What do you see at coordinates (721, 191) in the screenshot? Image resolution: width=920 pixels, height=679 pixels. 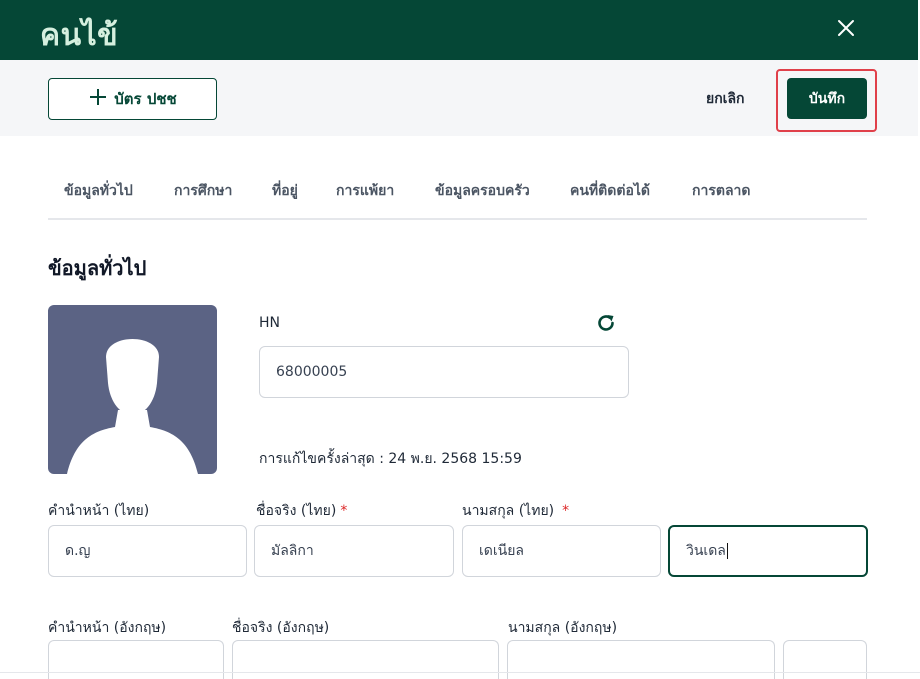 I see `tab-marketing: การตลาด` at bounding box center [721, 191].